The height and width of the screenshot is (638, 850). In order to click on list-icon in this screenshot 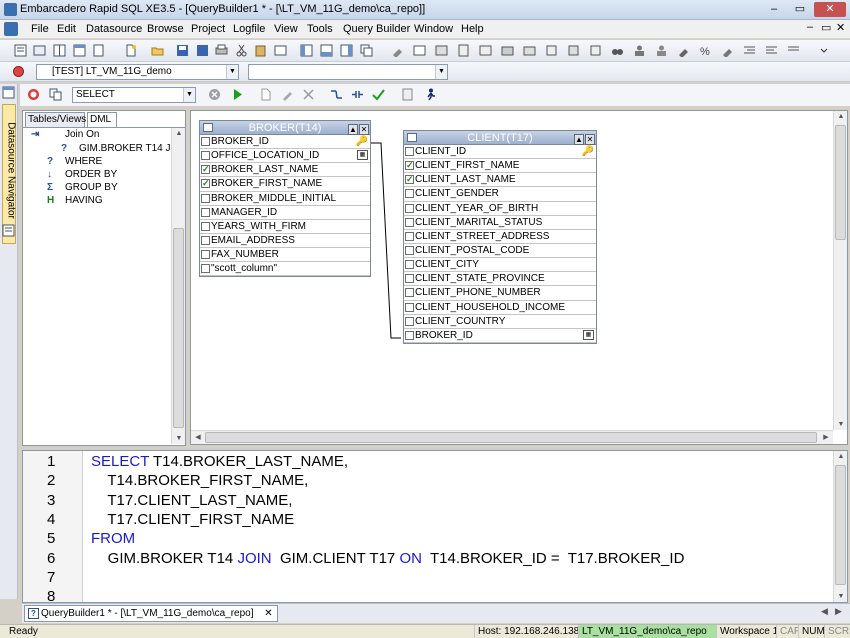, I will do `click(39, 50)`.